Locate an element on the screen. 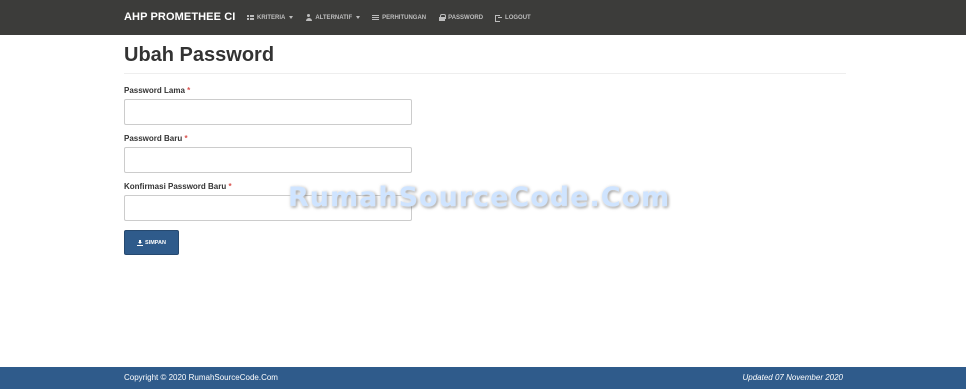  lock-icon is located at coordinates (442, 17).